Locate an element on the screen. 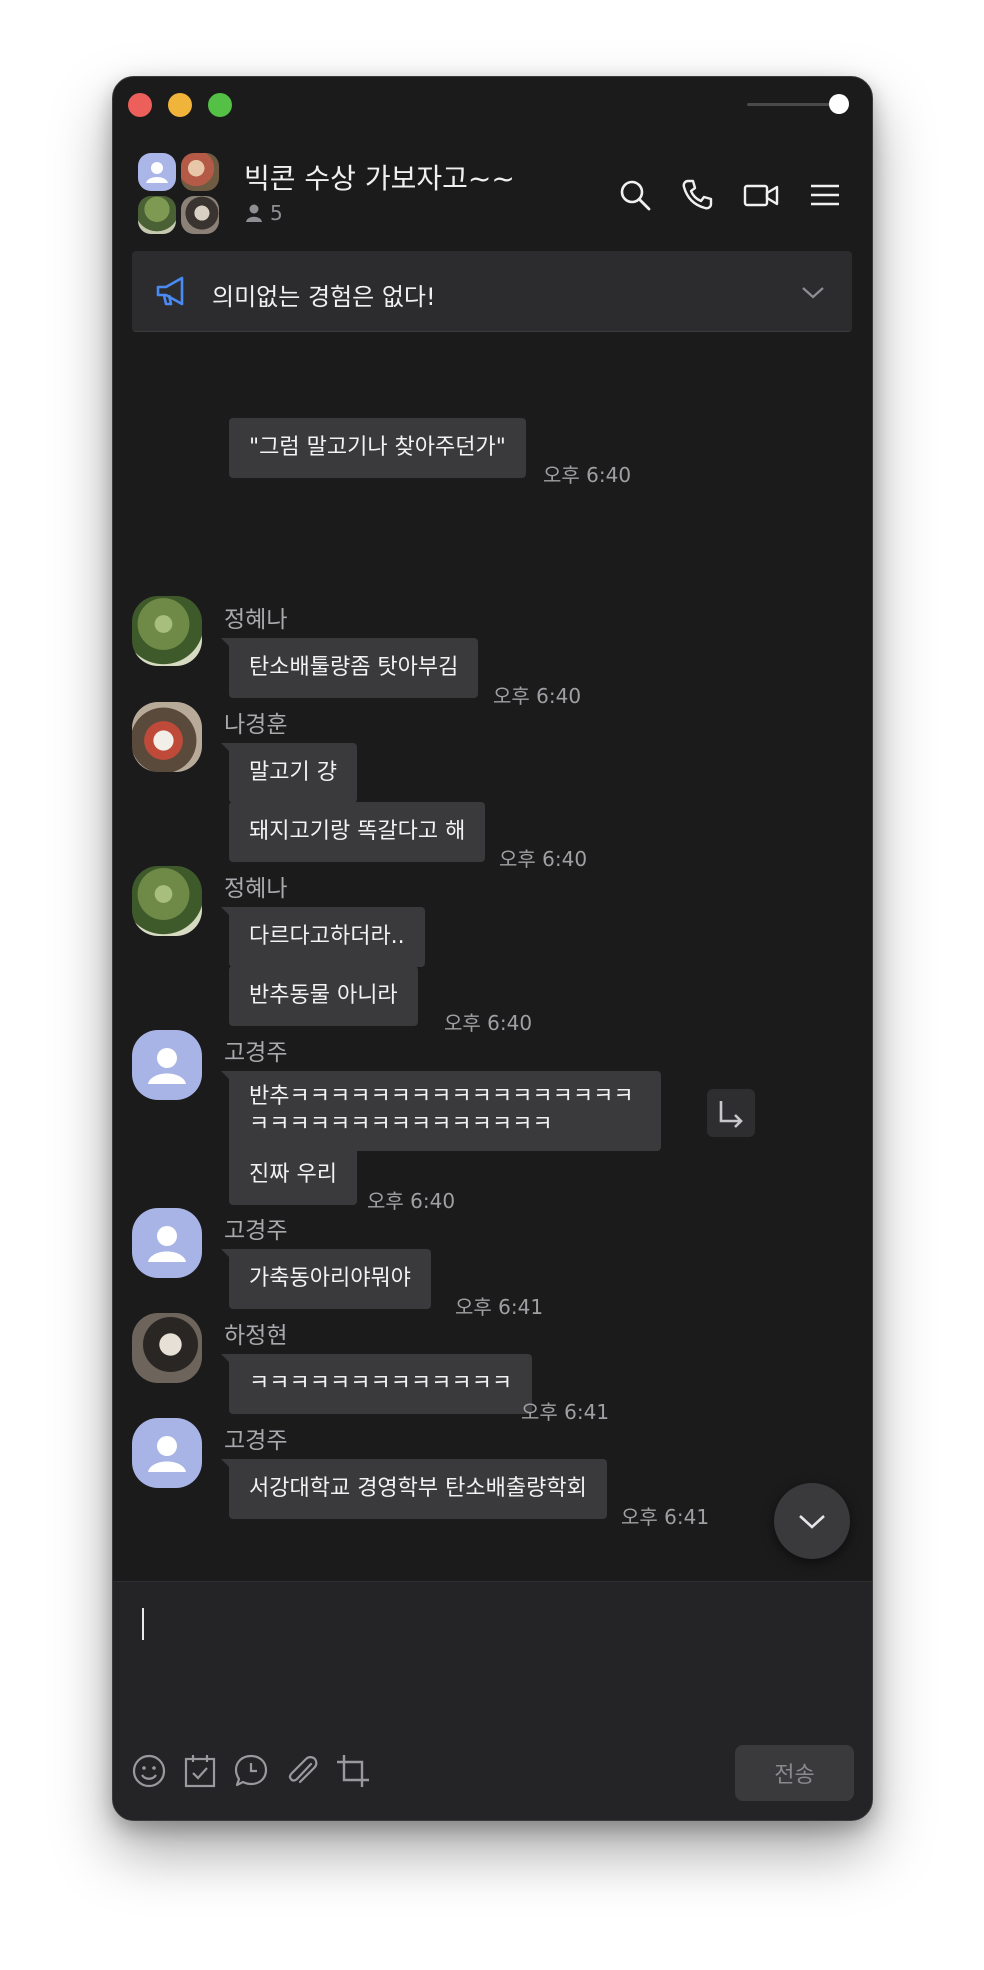 The height and width of the screenshot is (1970, 984). message-bubble: 탄소배툴량좀 탓아부김 is located at coordinates (349, 668).